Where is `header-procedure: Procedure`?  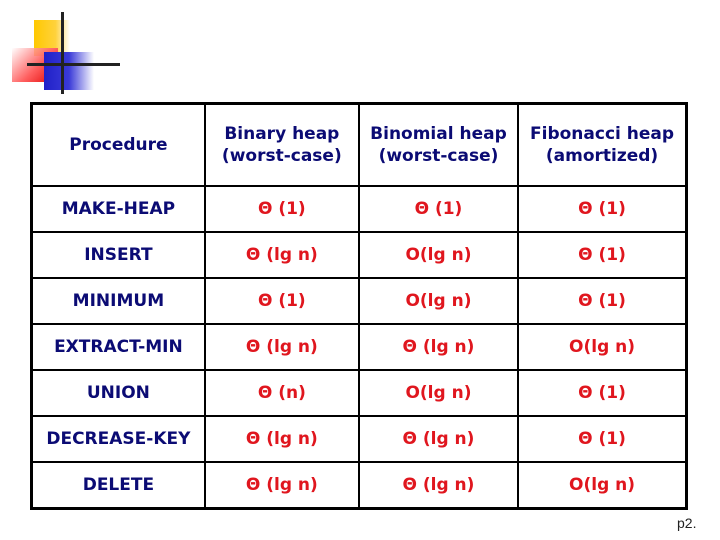 header-procedure: Procedure is located at coordinates (118, 144).